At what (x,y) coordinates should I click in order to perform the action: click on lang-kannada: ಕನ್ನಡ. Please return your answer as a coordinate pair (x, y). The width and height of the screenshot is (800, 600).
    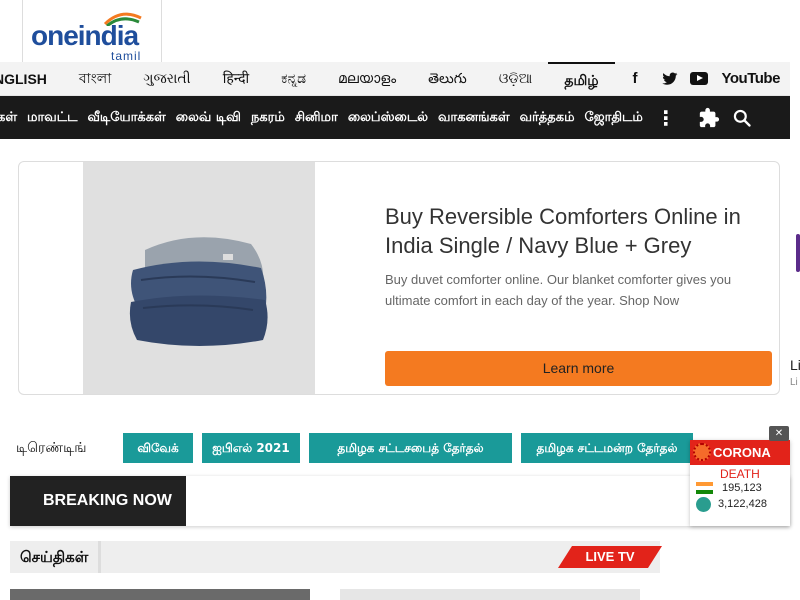
    Looking at the image, I should click on (293, 79).